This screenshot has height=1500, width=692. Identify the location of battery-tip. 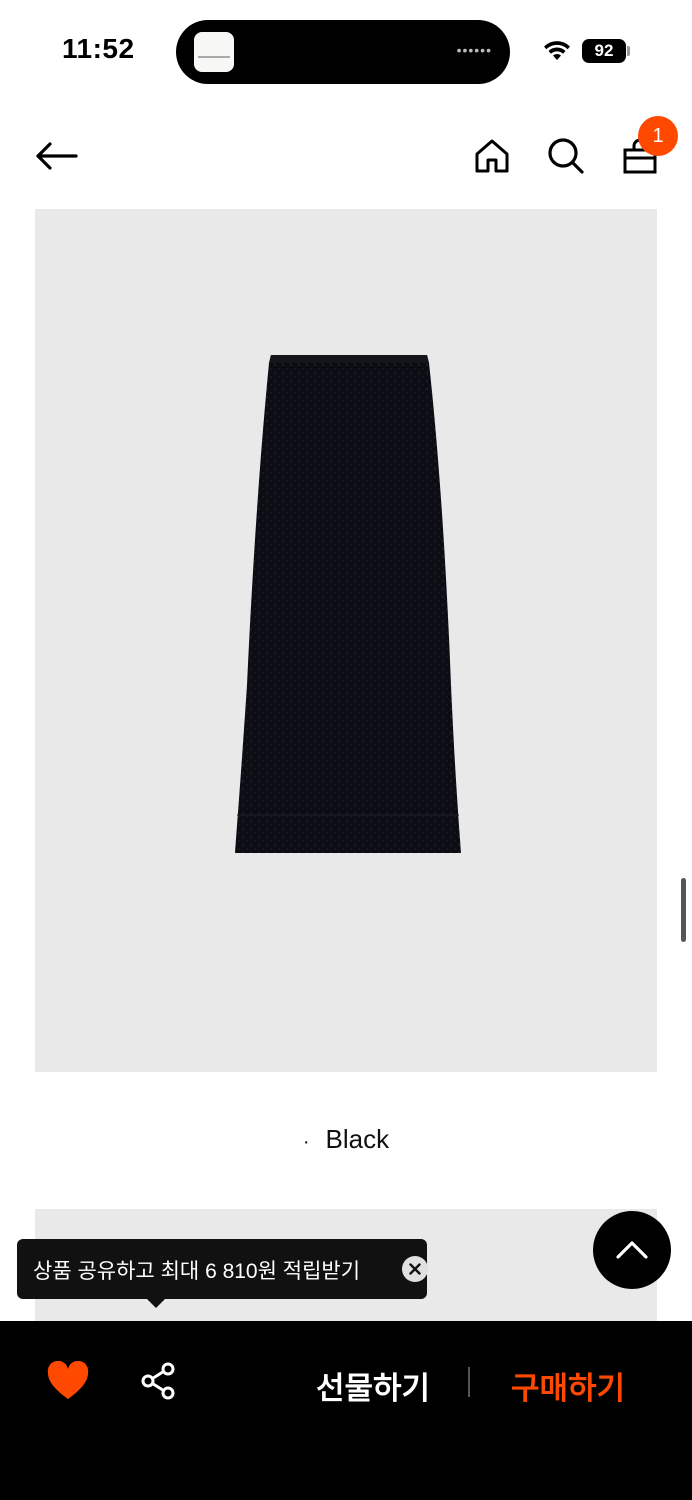
(628, 51).